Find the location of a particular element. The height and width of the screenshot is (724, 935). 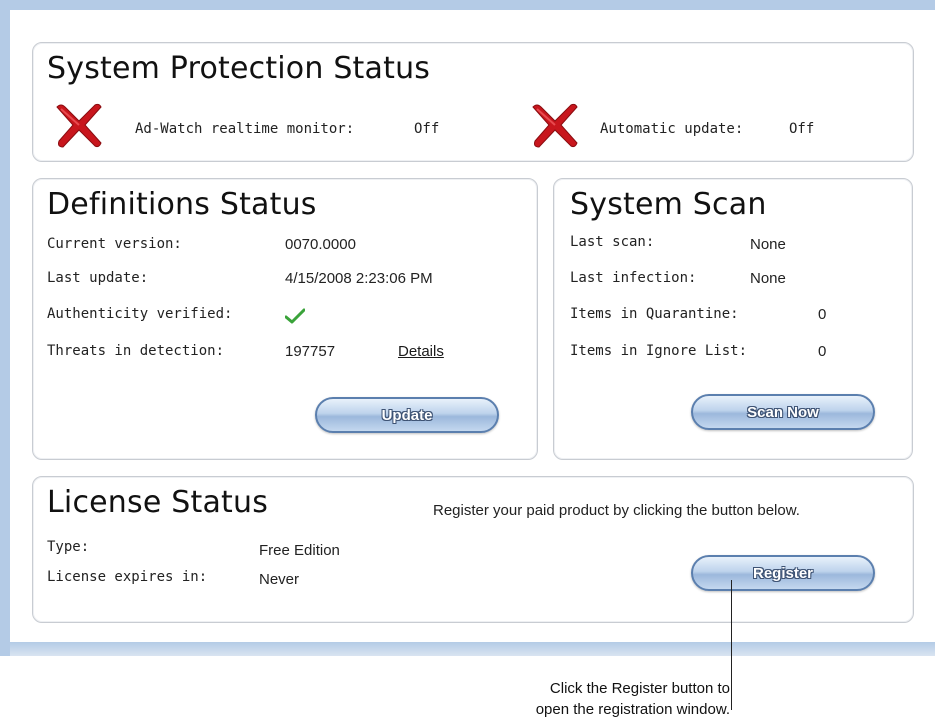

last-scan-value: None is located at coordinates (768, 244).